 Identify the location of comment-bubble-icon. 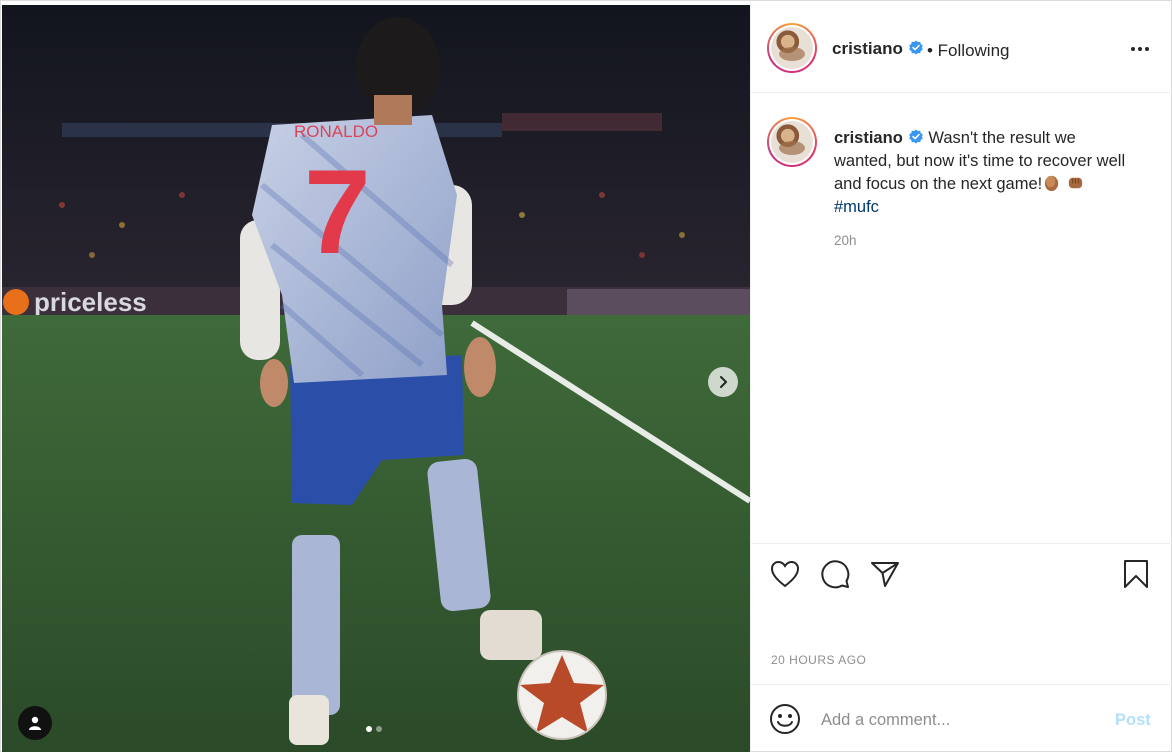
(835, 574).